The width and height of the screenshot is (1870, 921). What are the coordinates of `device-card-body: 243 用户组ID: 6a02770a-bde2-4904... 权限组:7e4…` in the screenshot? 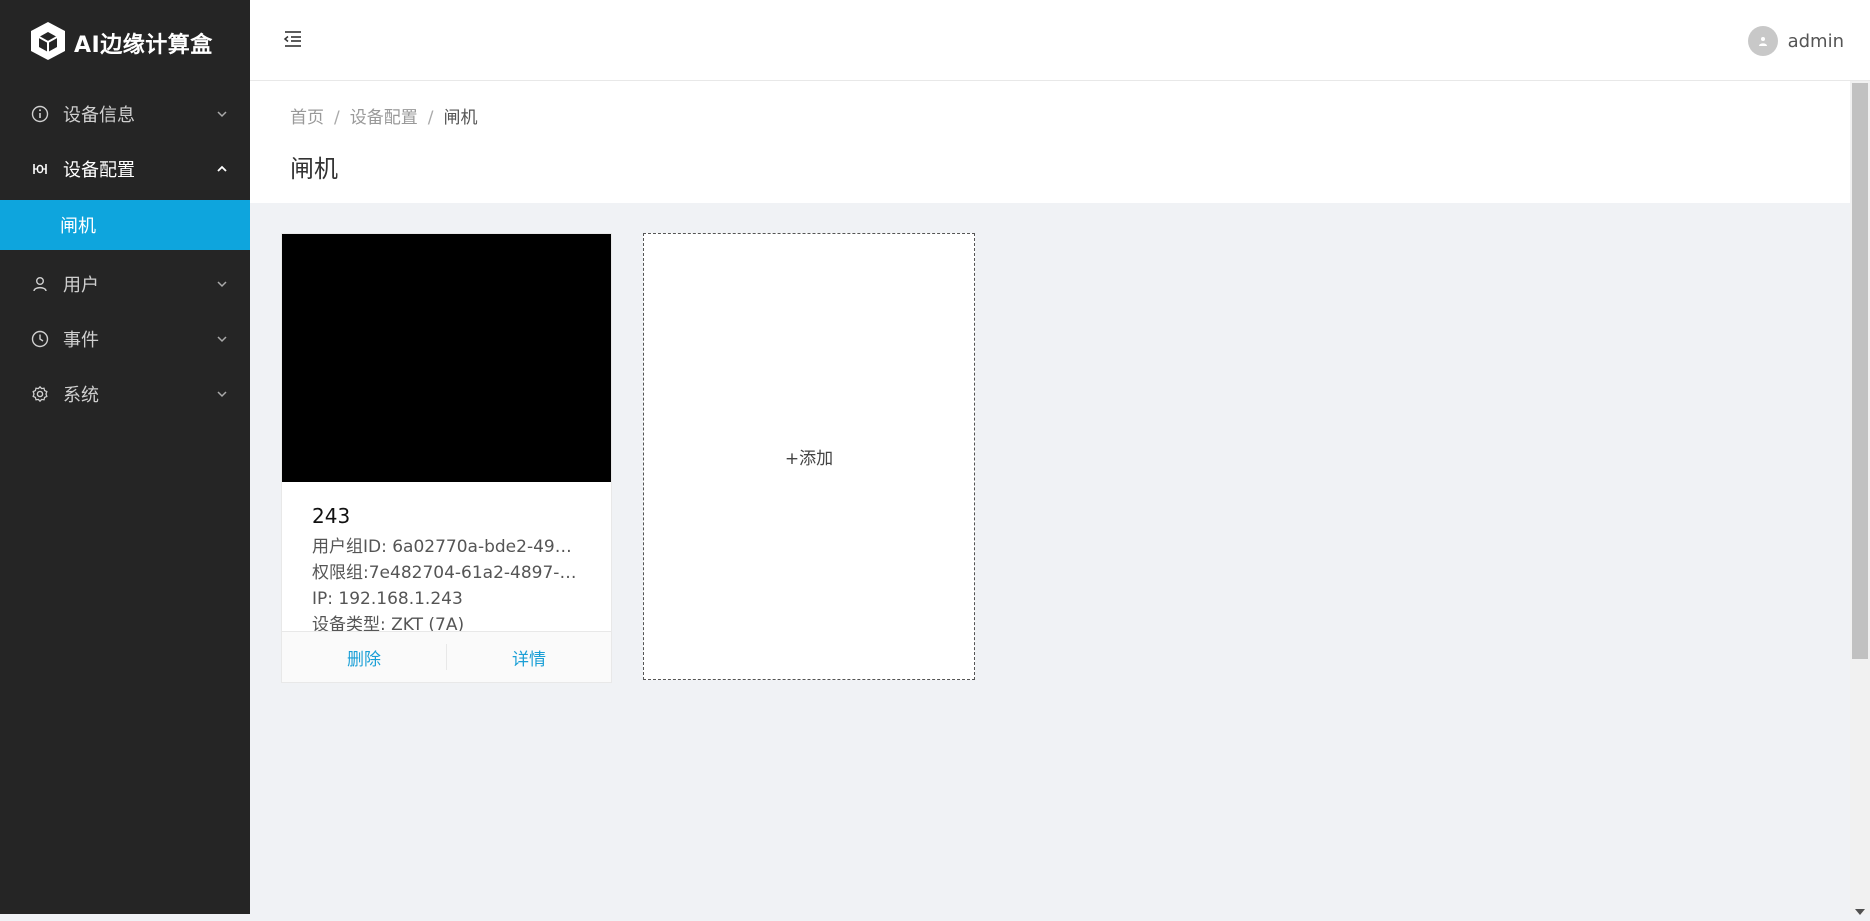 It's located at (446, 560).